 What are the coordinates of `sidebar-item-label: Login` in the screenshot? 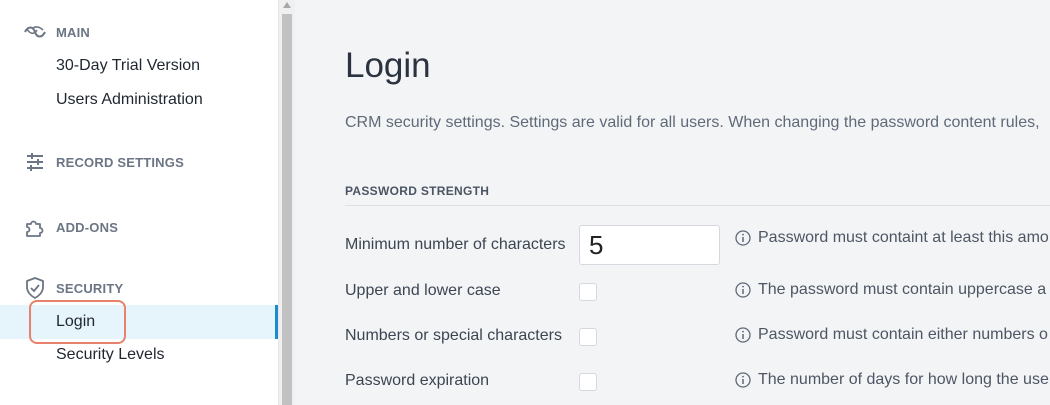 It's located at (76, 321).